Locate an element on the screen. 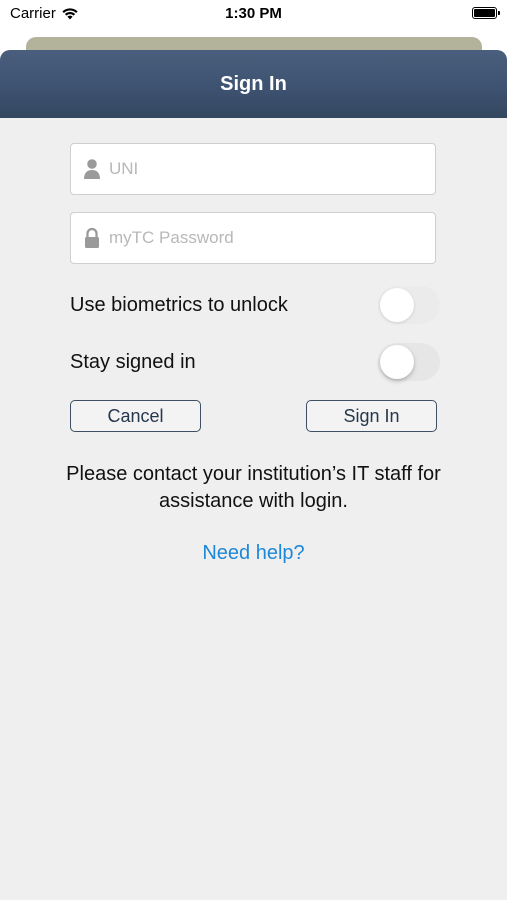  biometrics-row: Use biometrics to unlock is located at coordinates (255, 305).